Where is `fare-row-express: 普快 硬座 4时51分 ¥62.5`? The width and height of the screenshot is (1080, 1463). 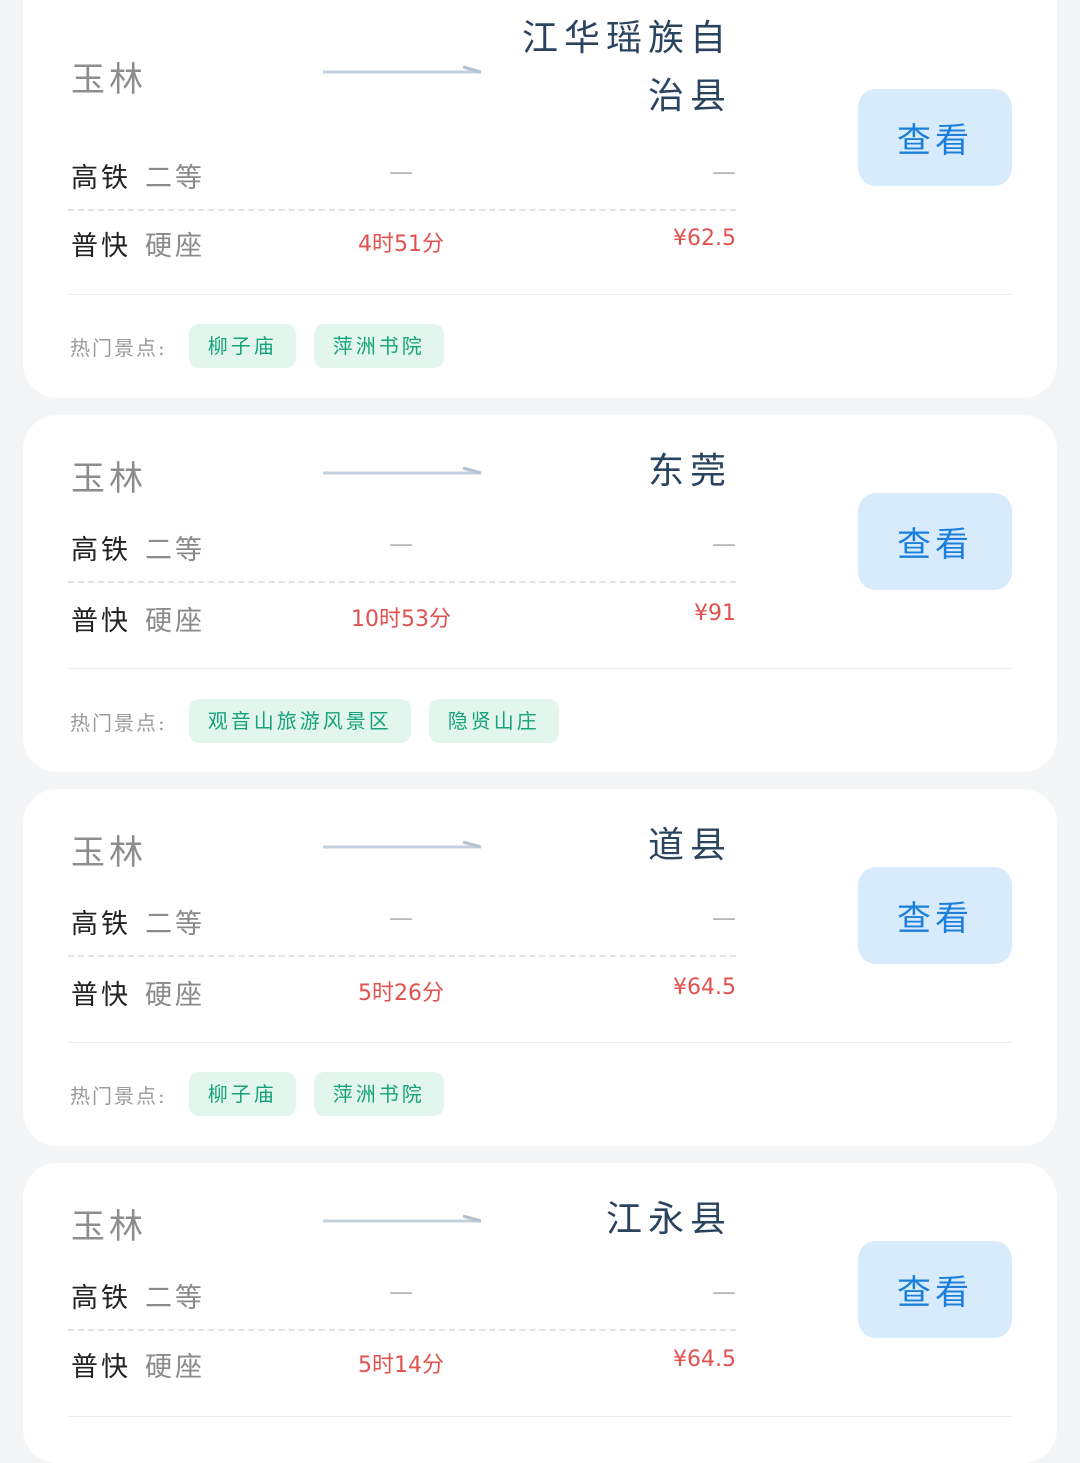
fare-row-express: 普快 硬座 4时51分 ¥62.5 is located at coordinates (403, 244).